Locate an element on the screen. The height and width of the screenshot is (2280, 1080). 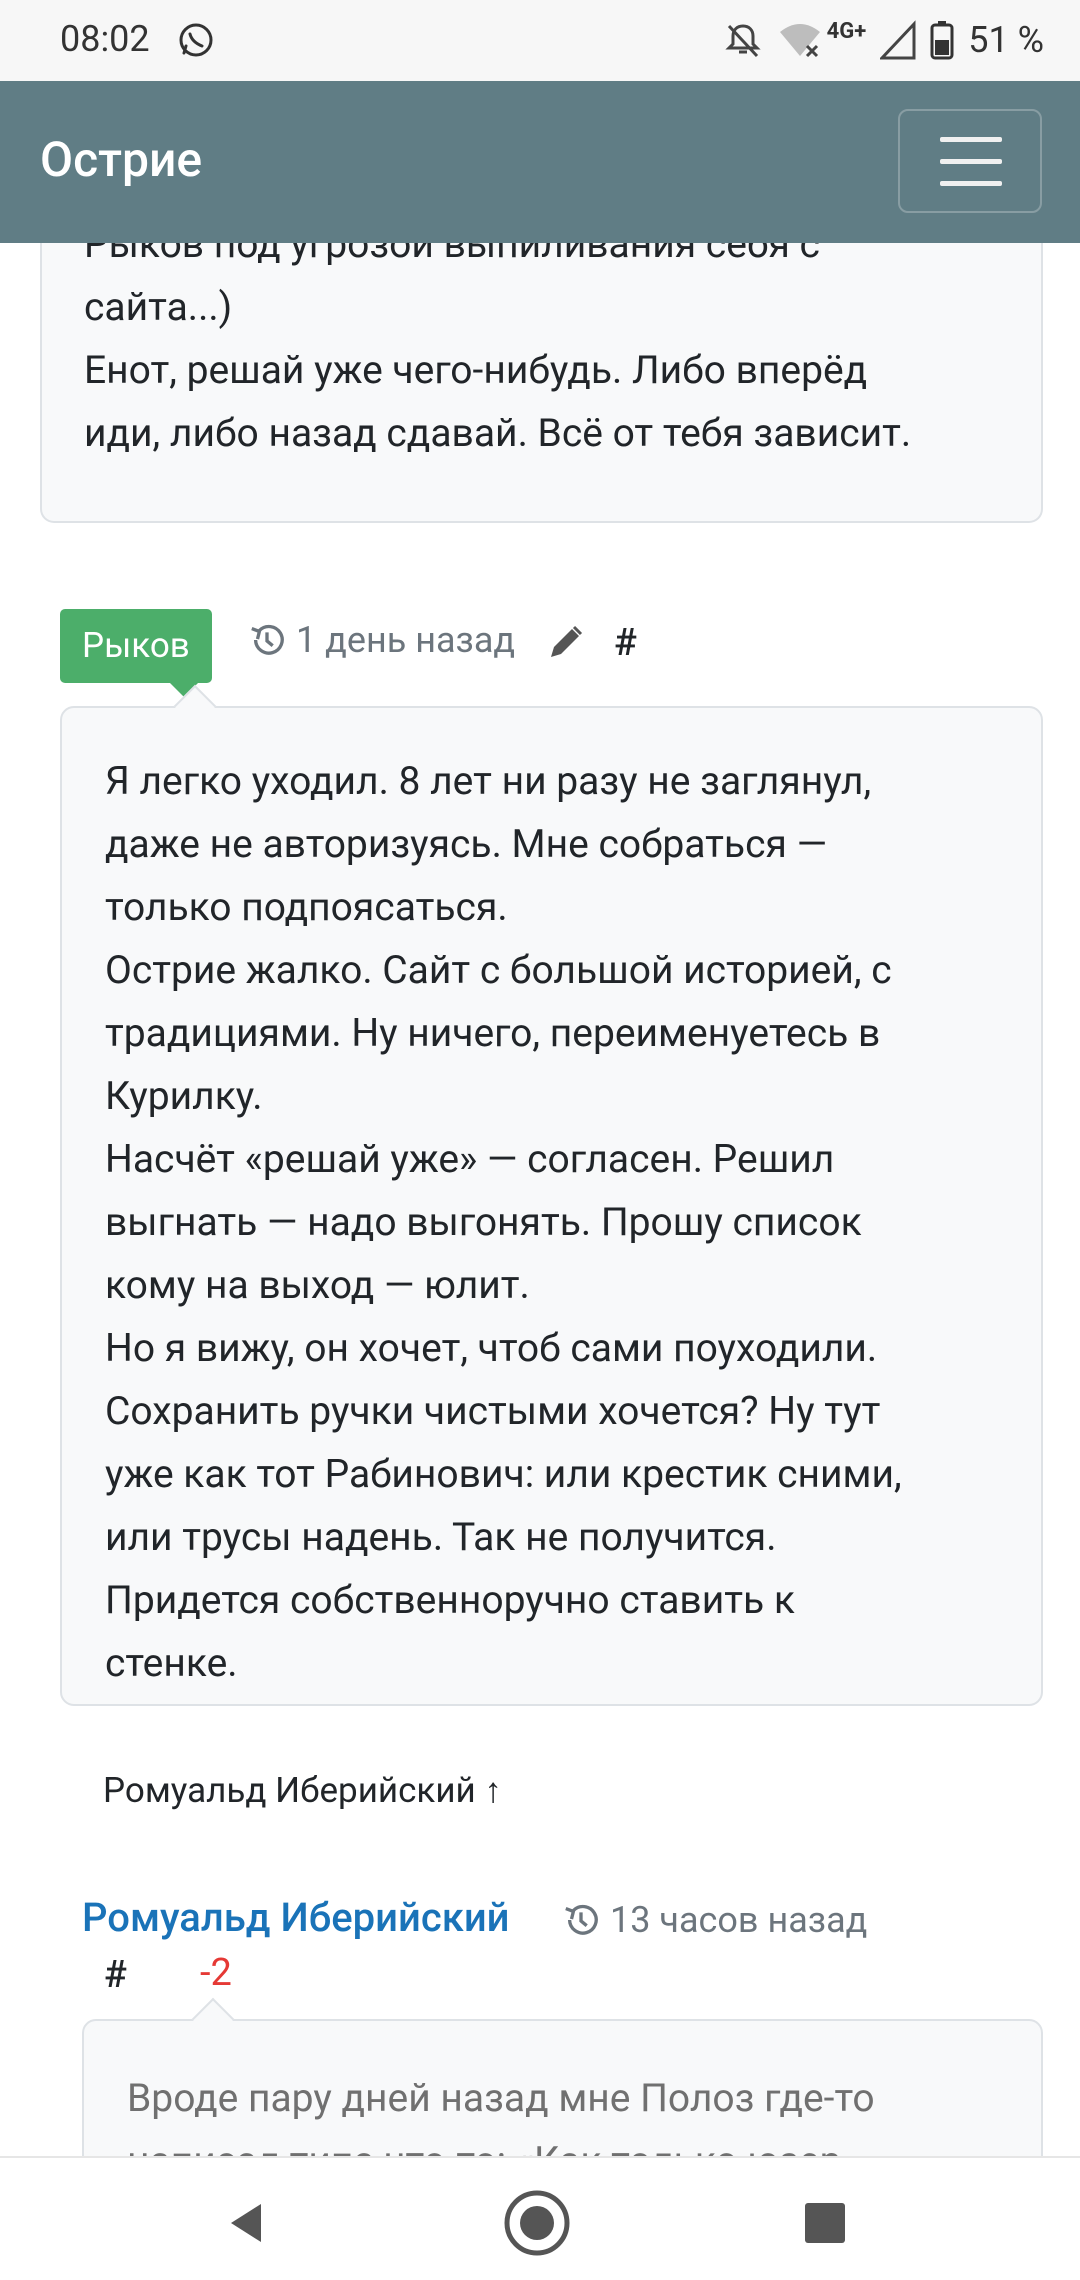
status-time: 08:02 is located at coordinates (105, 39).